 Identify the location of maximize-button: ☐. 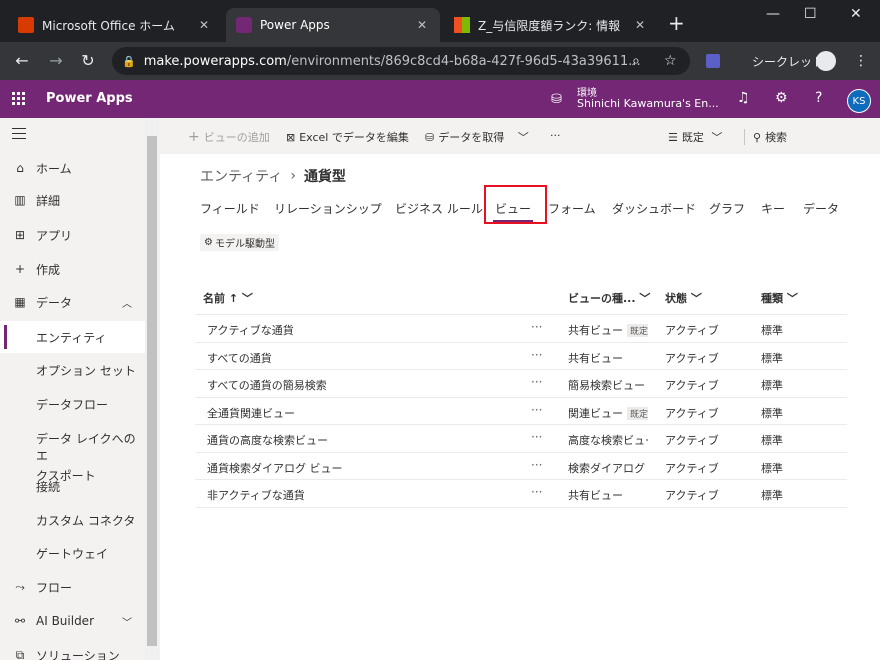
(810, 14).